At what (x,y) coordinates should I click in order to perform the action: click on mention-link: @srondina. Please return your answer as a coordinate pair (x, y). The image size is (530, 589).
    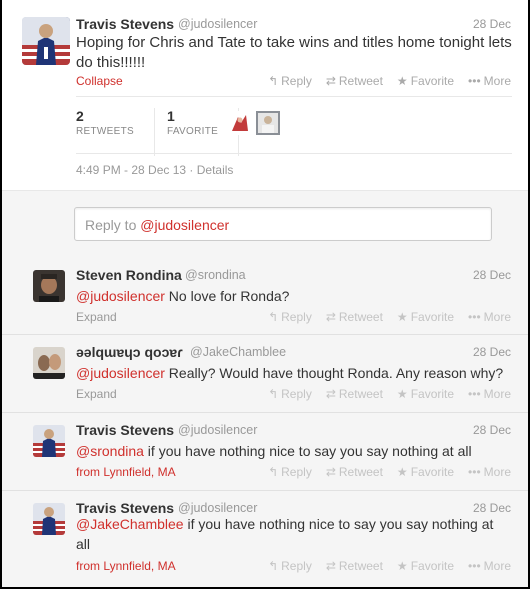
    Looking at the image, I should click on (110, 451).